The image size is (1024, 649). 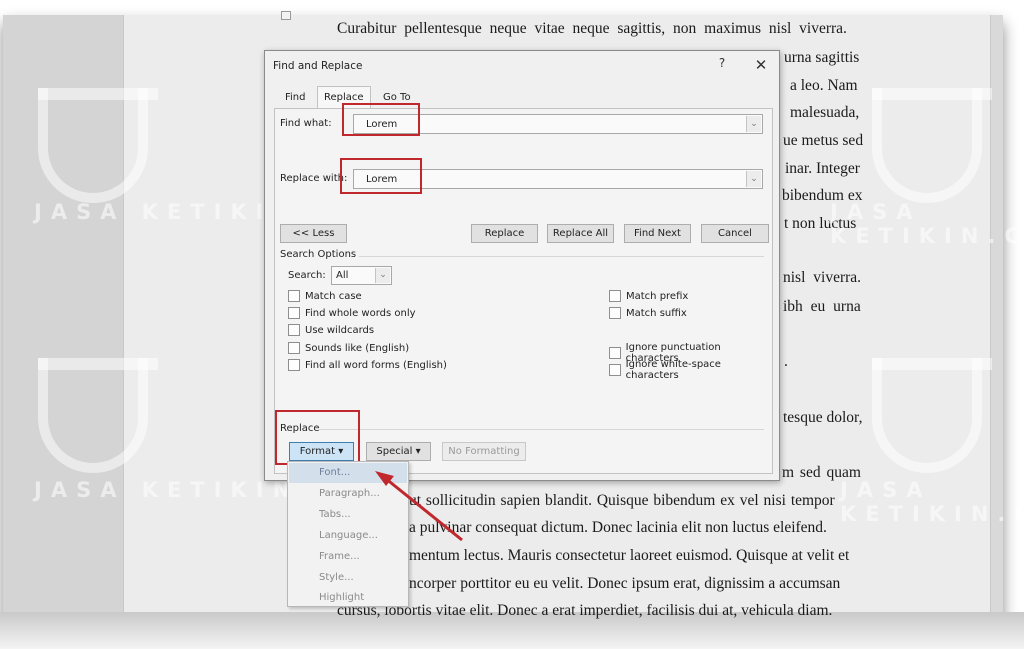 What do you see at coordinates (656, 313) in the screenshot?
I see `checkbox-label: Match suffix` at bounding box center [656, 313].